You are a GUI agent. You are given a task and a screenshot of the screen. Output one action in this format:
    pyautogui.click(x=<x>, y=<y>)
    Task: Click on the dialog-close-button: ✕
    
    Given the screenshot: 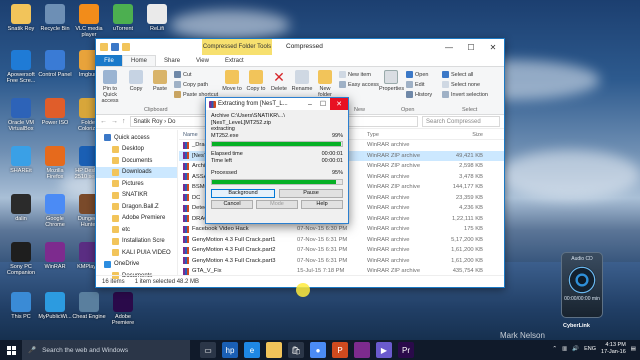 What is the action you would take?
    pyautogui.click(x=339, y=104)
    